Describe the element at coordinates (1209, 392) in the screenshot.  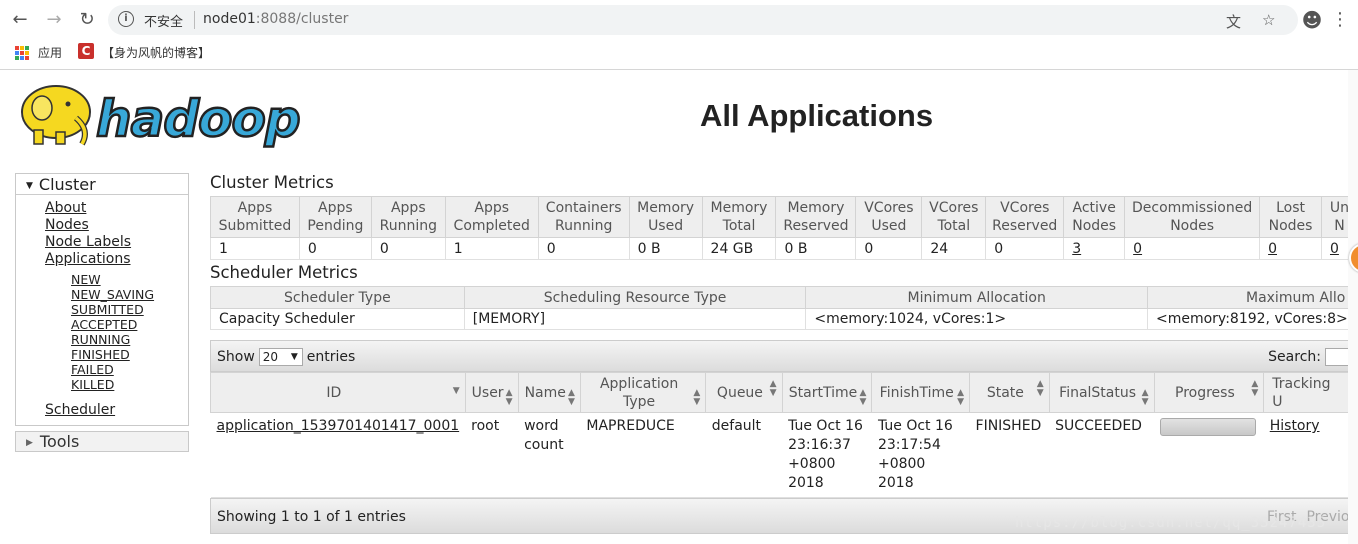
I see `col-progress: Progress ▲ ▼` at that location.